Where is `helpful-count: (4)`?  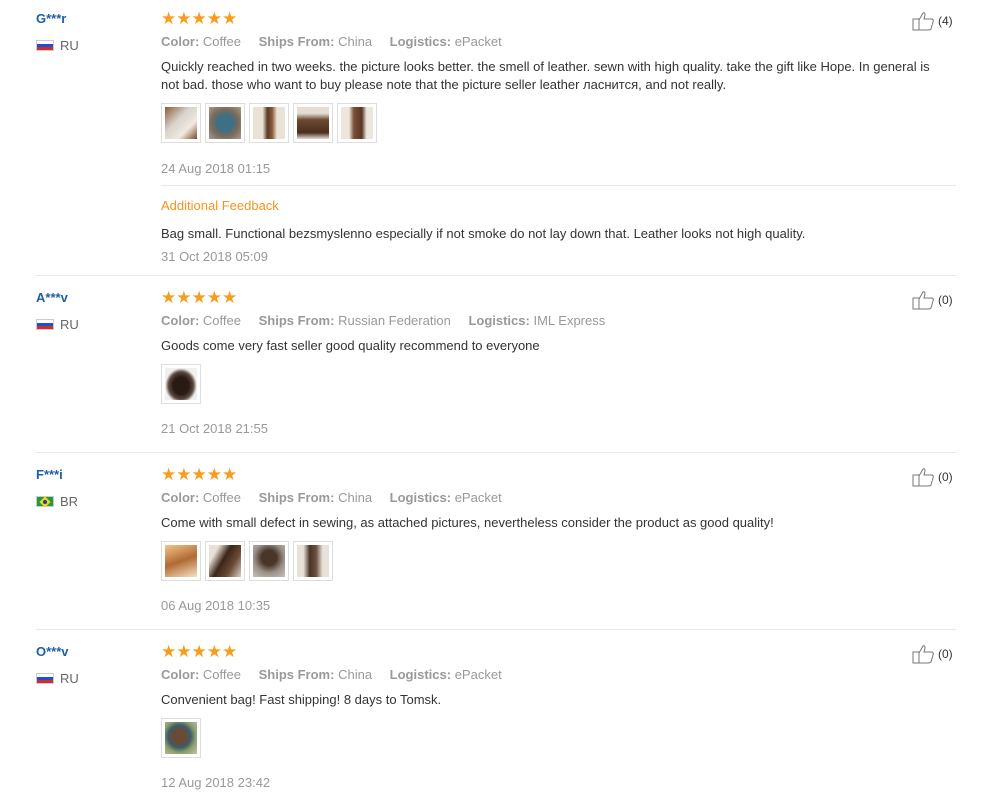 helpful-count: (4) is located at coordinates (945, 21).